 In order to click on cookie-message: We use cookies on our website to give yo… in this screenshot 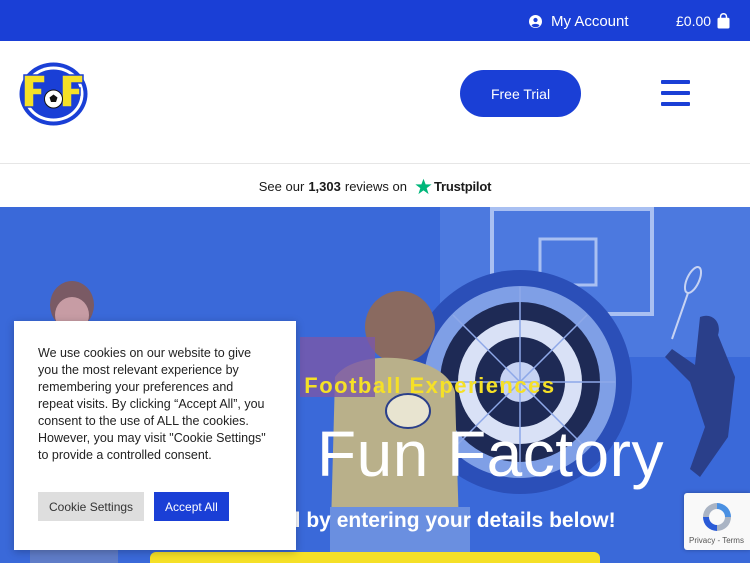, I will do `click(152, 404)`.